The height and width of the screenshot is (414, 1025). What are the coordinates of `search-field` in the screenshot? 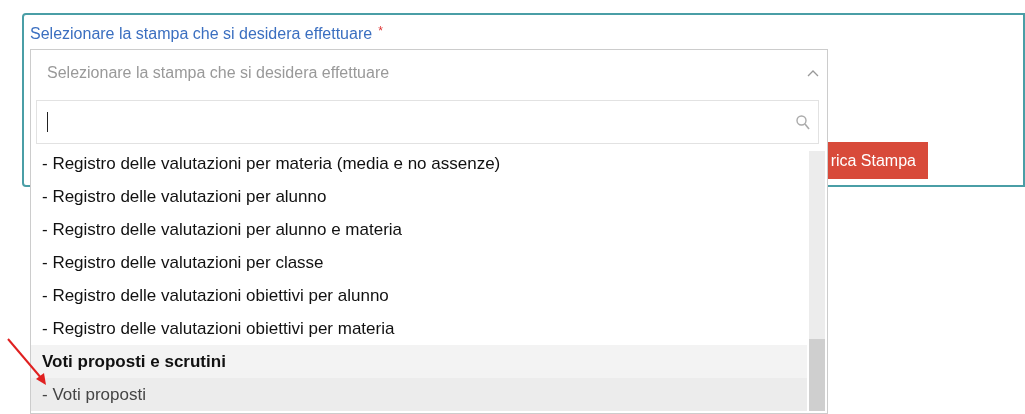 It's located at (427, 122).